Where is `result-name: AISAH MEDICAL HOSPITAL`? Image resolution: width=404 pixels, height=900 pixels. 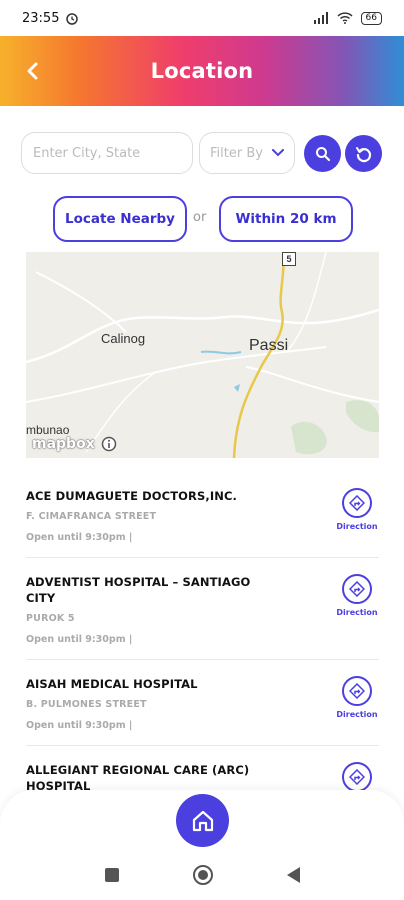
result-name: AISAH MEDICAL HOSPITAL is located at coordinates (112, 684).